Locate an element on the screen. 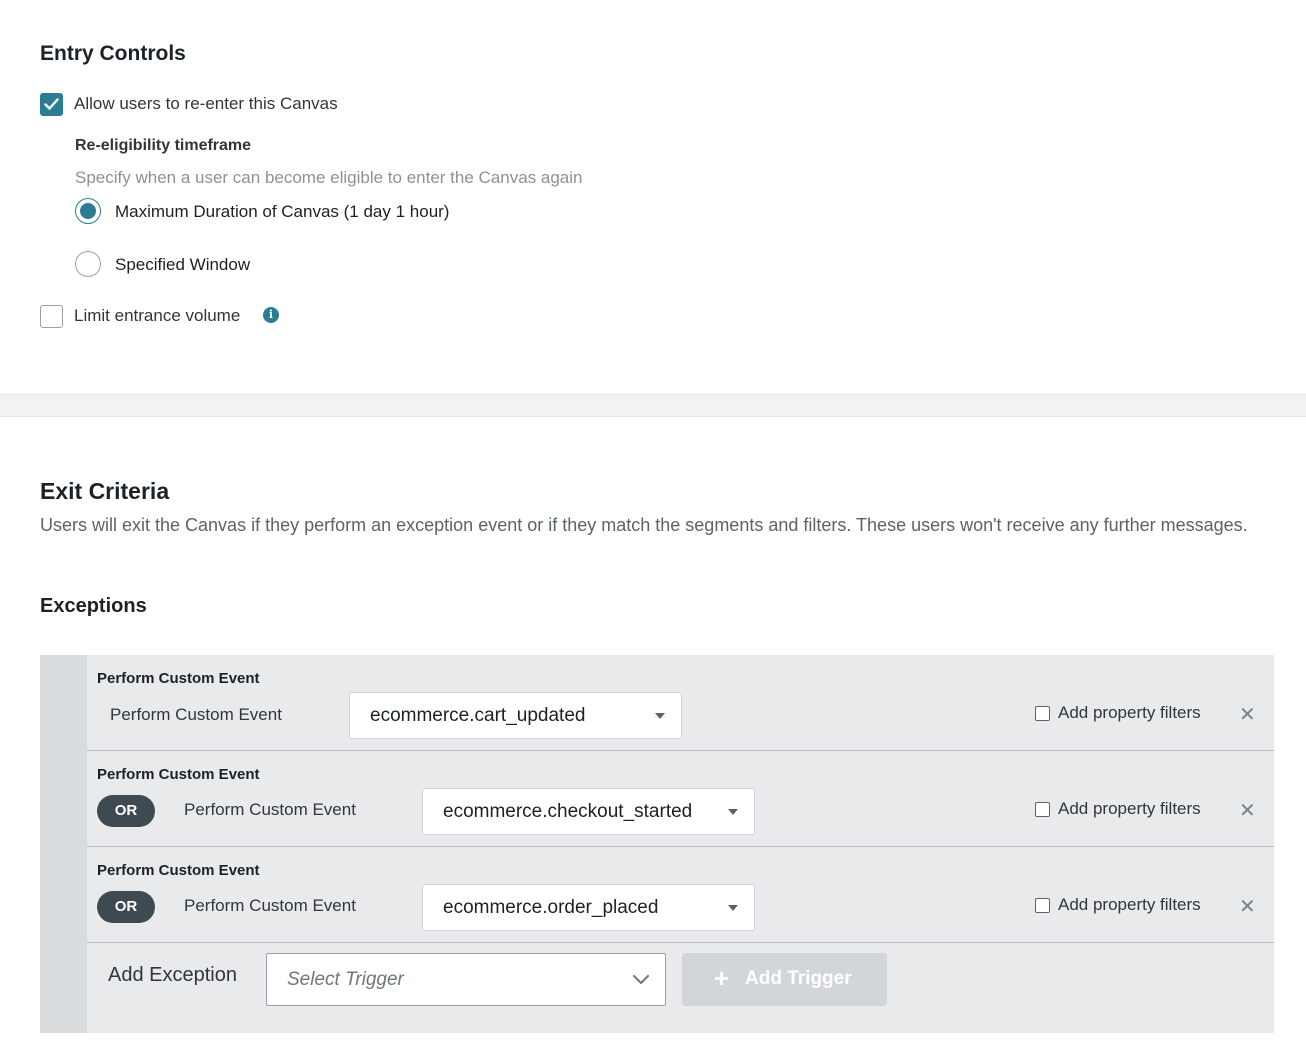  radio-maximum-duration is located at coordinates (88, 211).